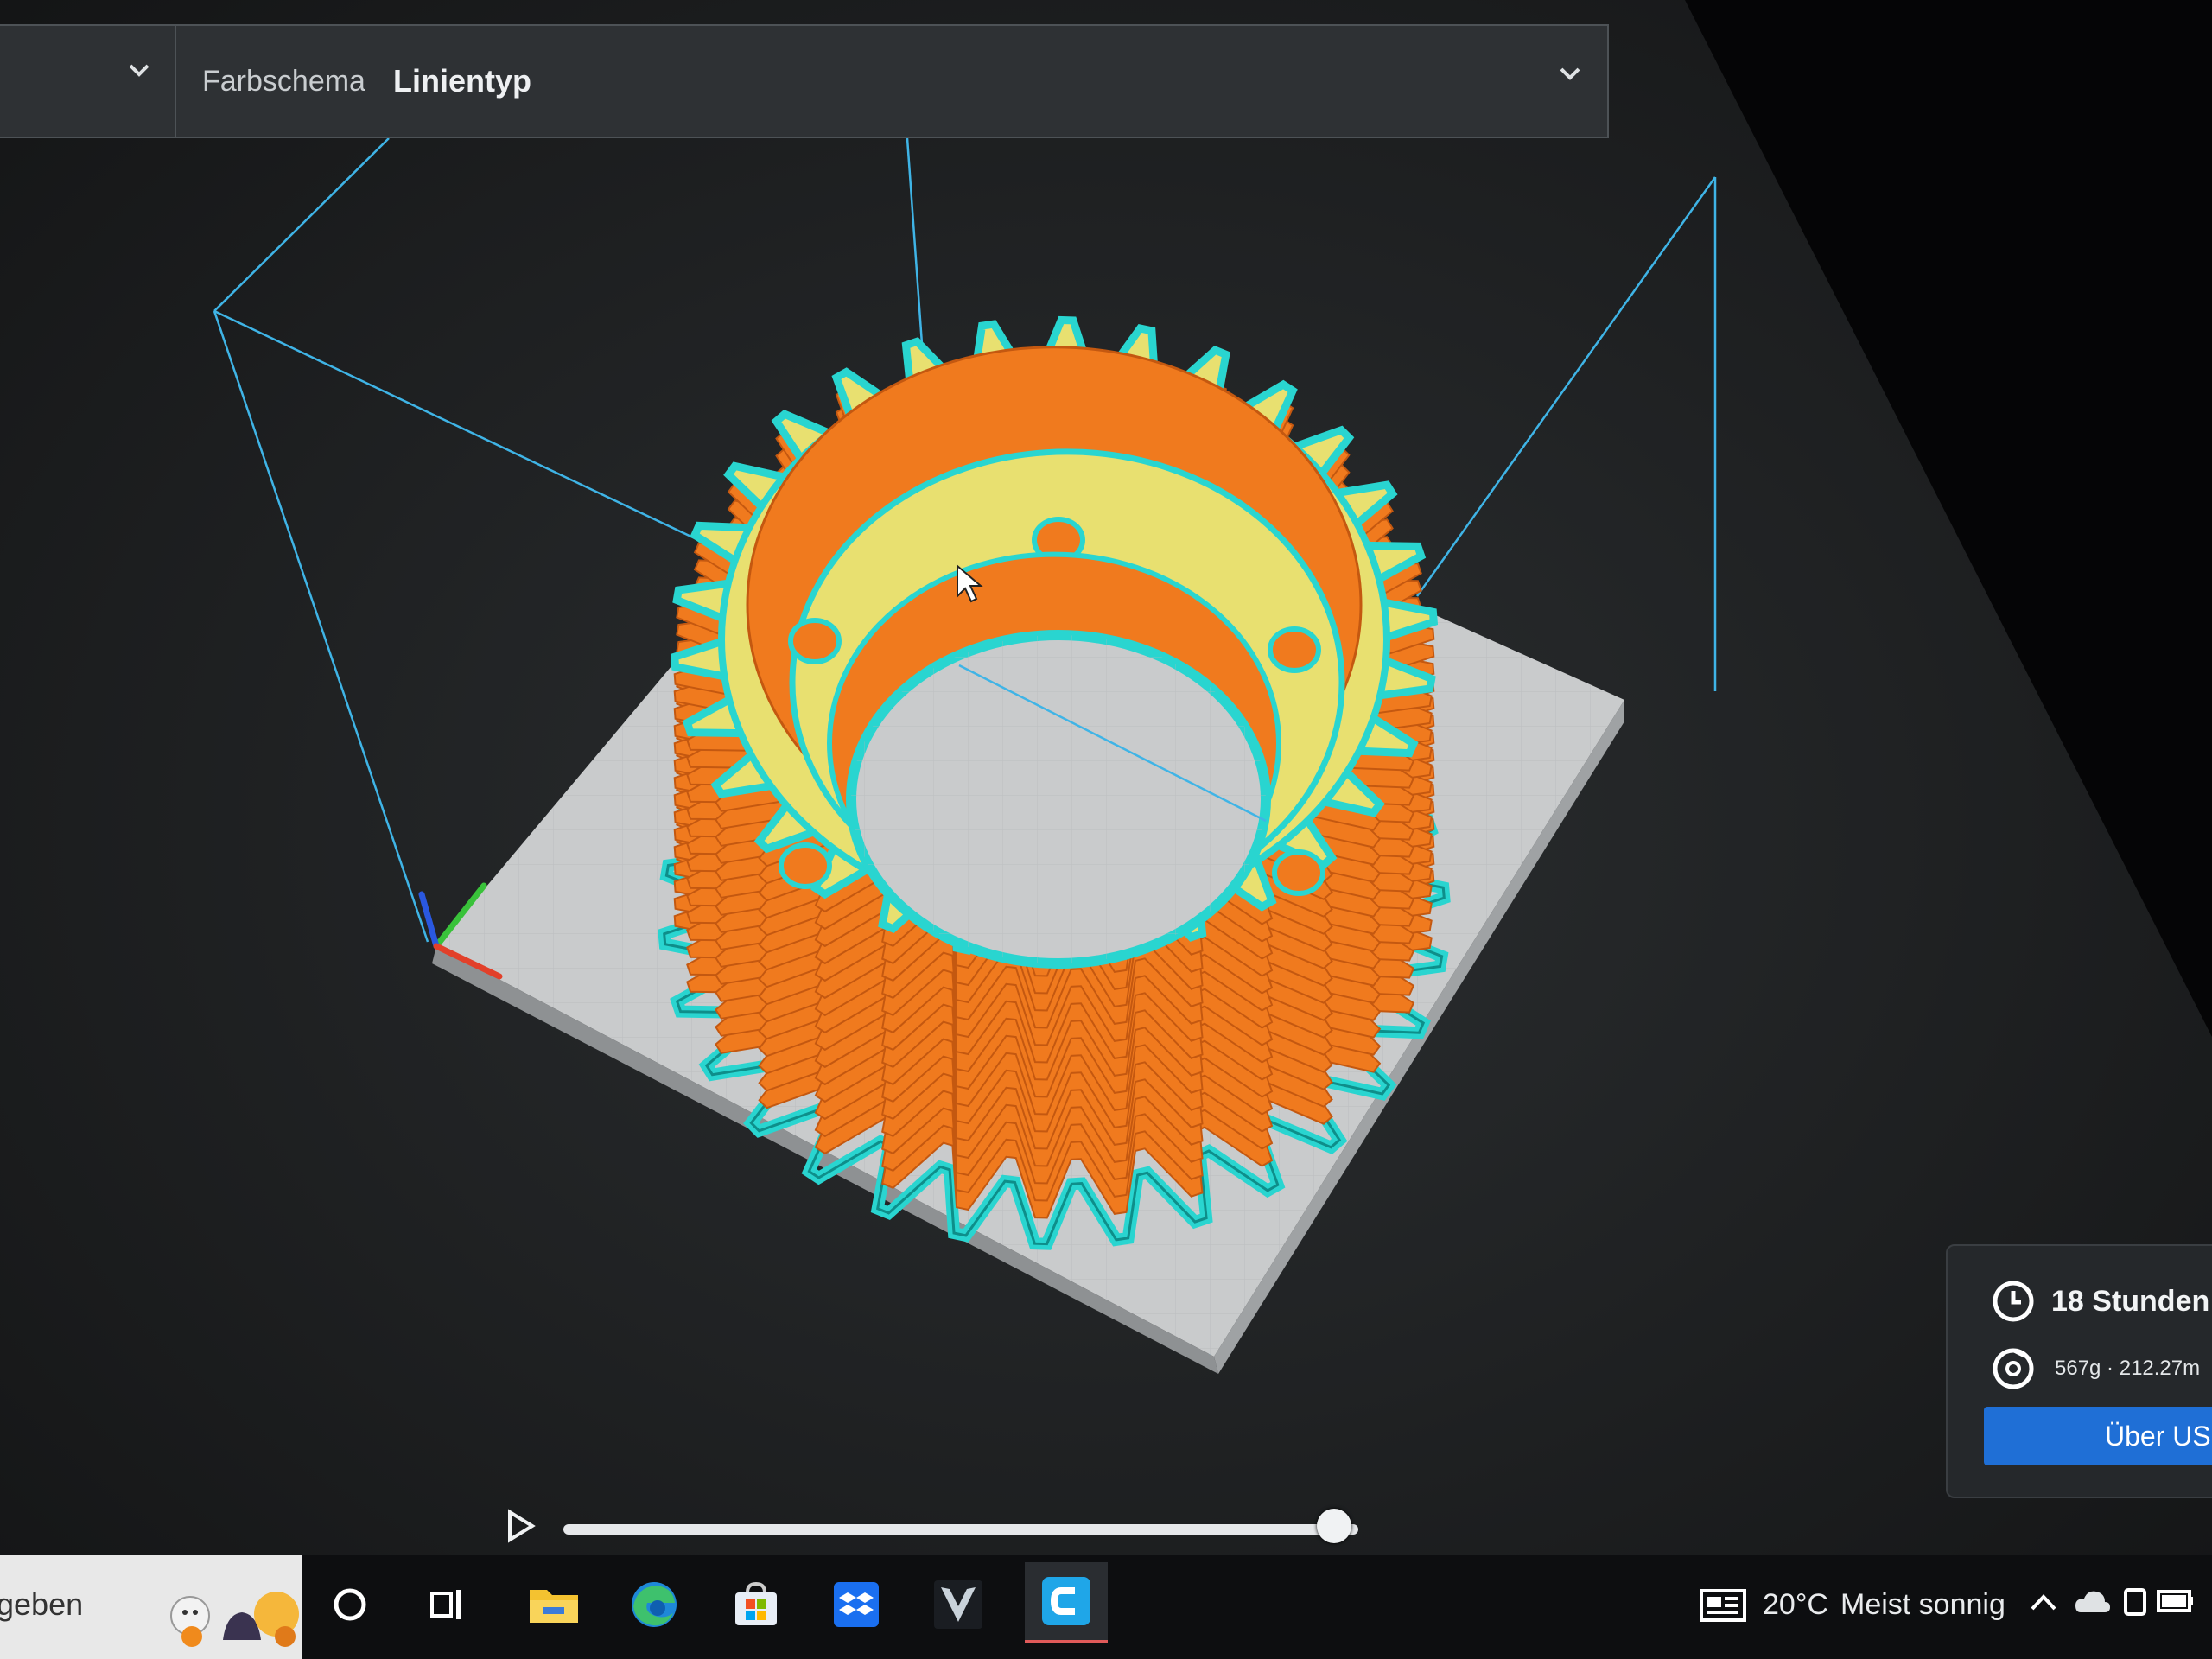 This screenshot has height=1659, width=2212. I want to click on task-view-icon, so click(448, 1604).